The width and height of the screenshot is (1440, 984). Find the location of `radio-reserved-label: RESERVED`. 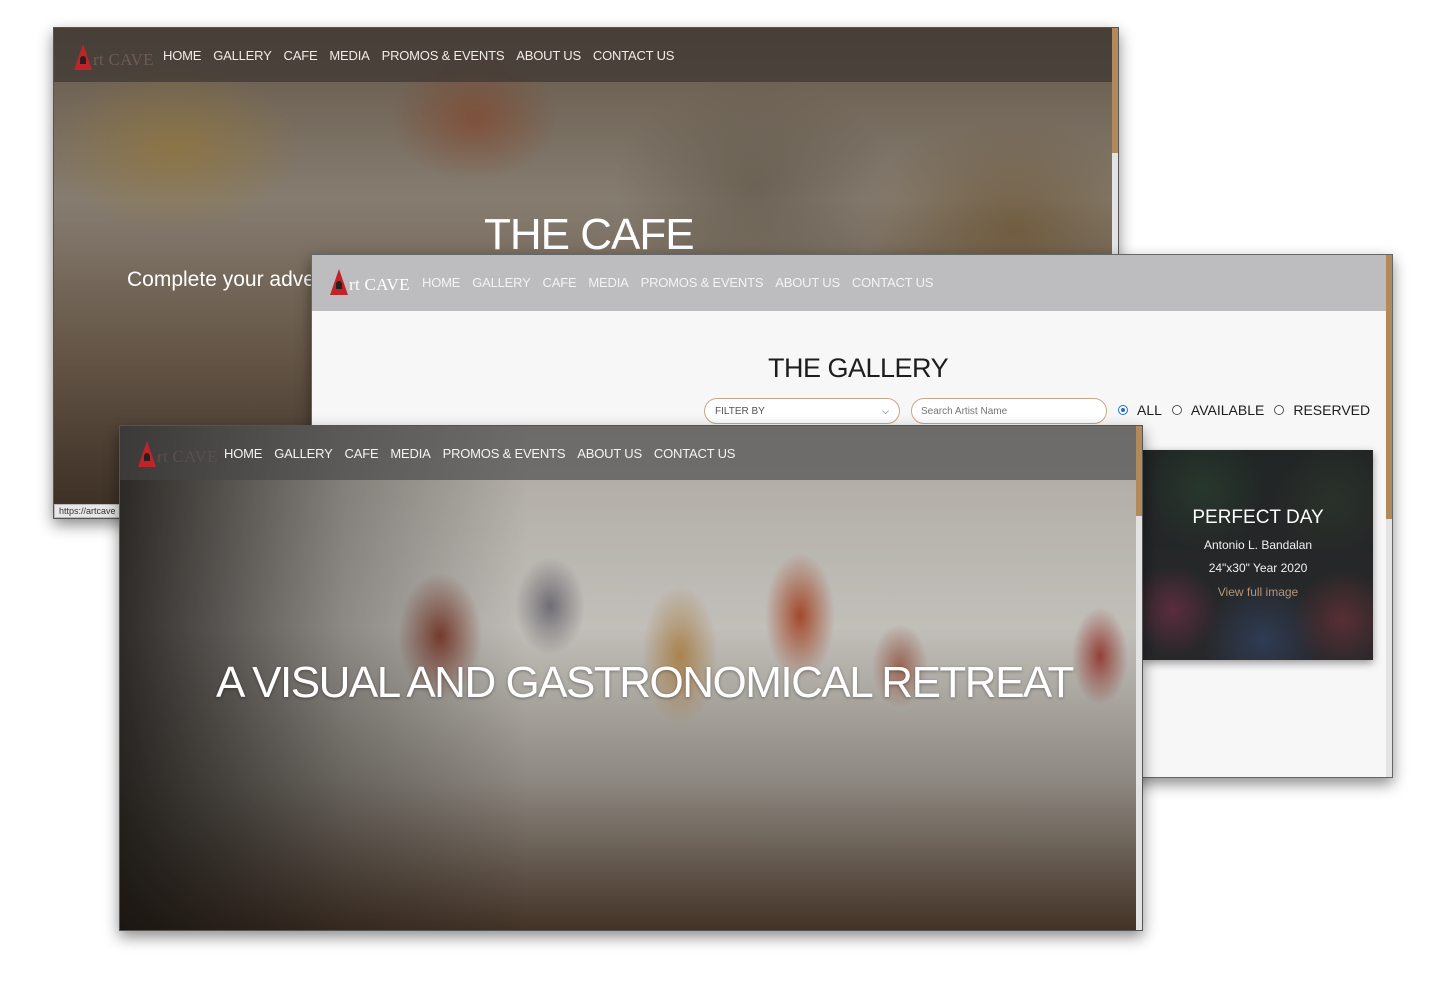

radio-reserved-label: RESERVED is located at coordinates (1331, 410).